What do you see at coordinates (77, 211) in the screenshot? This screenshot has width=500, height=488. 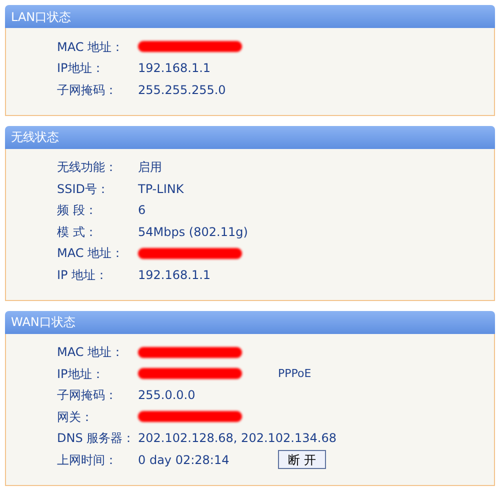 I see `field-label: 频 段：` at bounding box center [77, 211].